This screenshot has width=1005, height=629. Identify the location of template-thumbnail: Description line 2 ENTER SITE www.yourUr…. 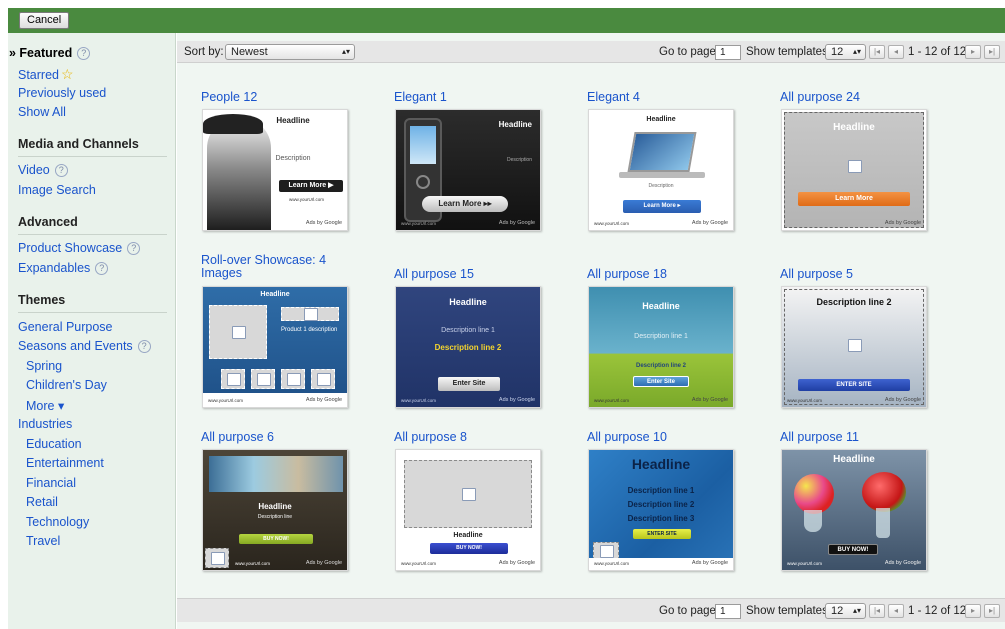
(854, 347).